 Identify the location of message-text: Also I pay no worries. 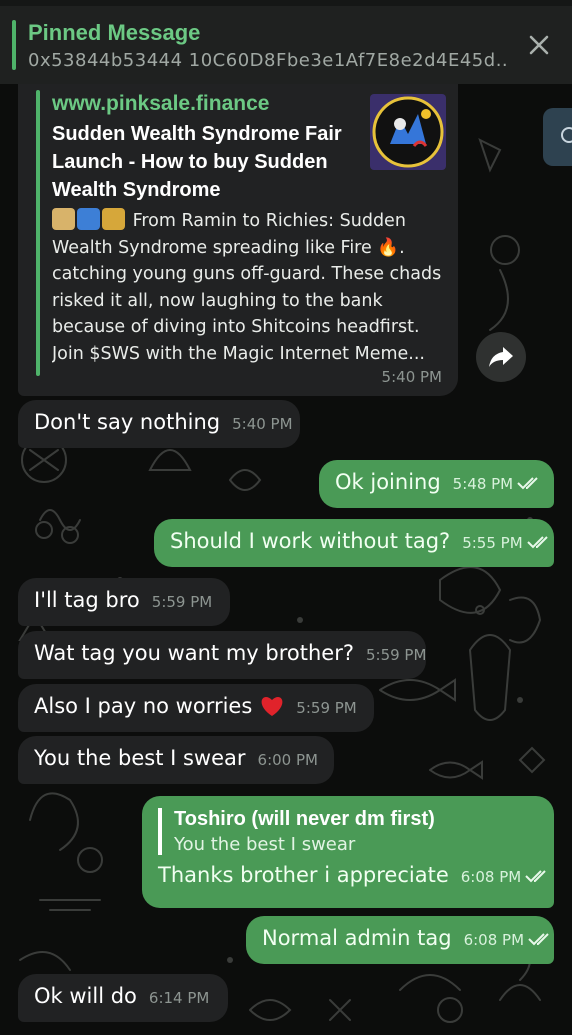
(143, 706).